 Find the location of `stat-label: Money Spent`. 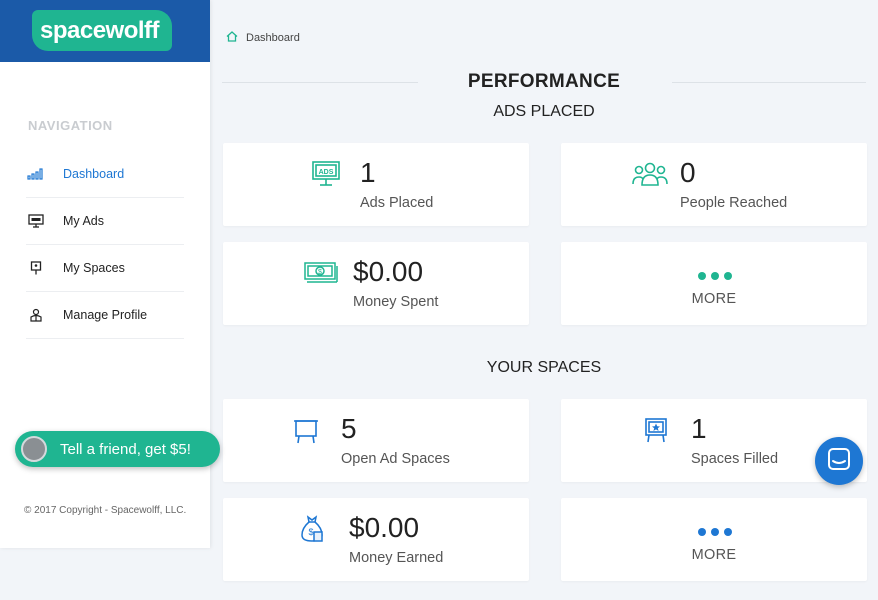

stat-label: Money Spent is located at coordinates (396, 302).